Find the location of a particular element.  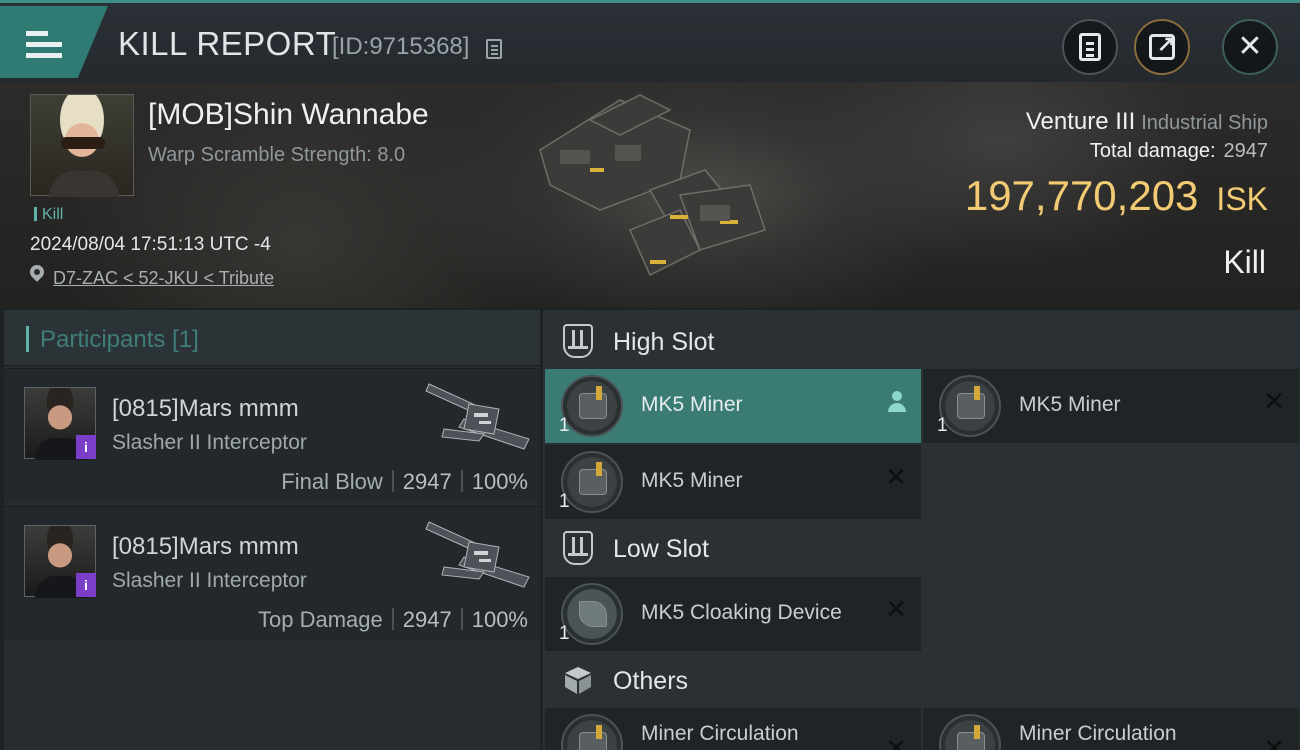

low-slot-title: Low Slot is located at coordinates (661, 549).